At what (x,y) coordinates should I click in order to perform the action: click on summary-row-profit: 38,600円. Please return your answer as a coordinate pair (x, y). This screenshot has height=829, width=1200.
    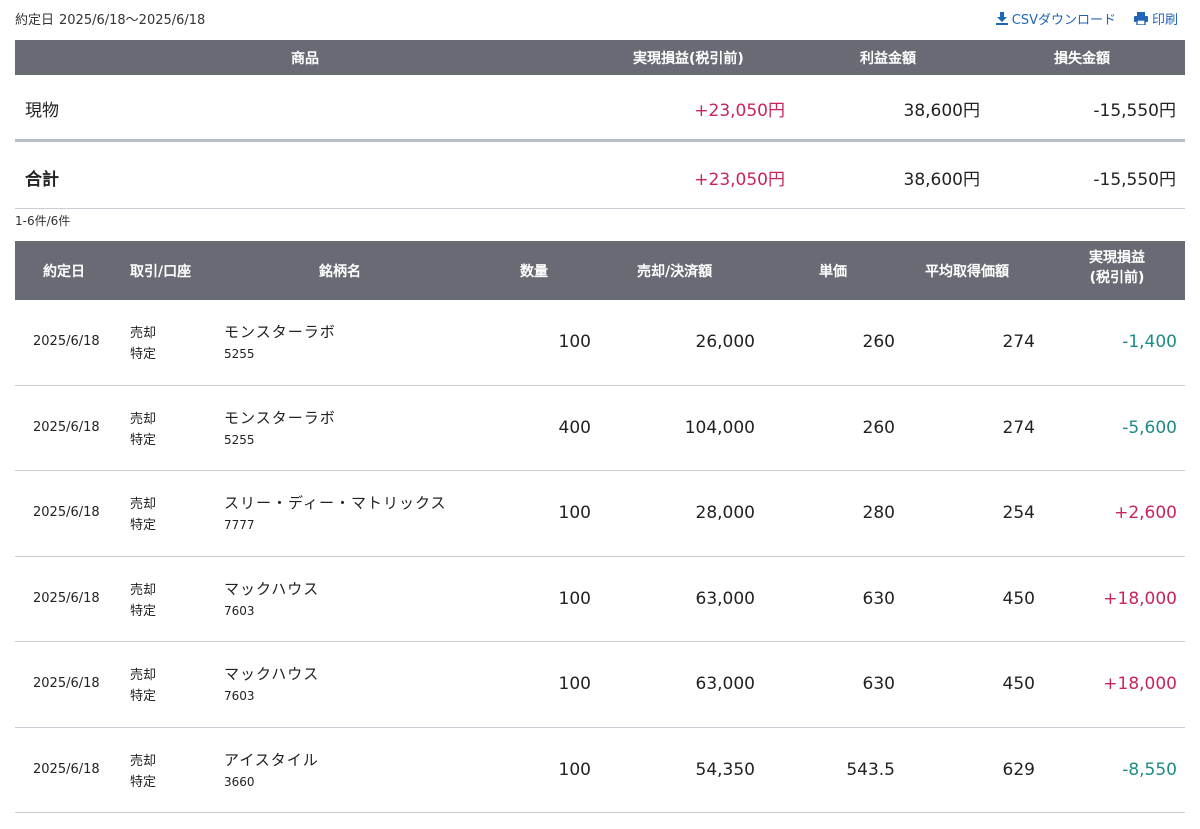
    Looking at the image, I should click on (941, 111).